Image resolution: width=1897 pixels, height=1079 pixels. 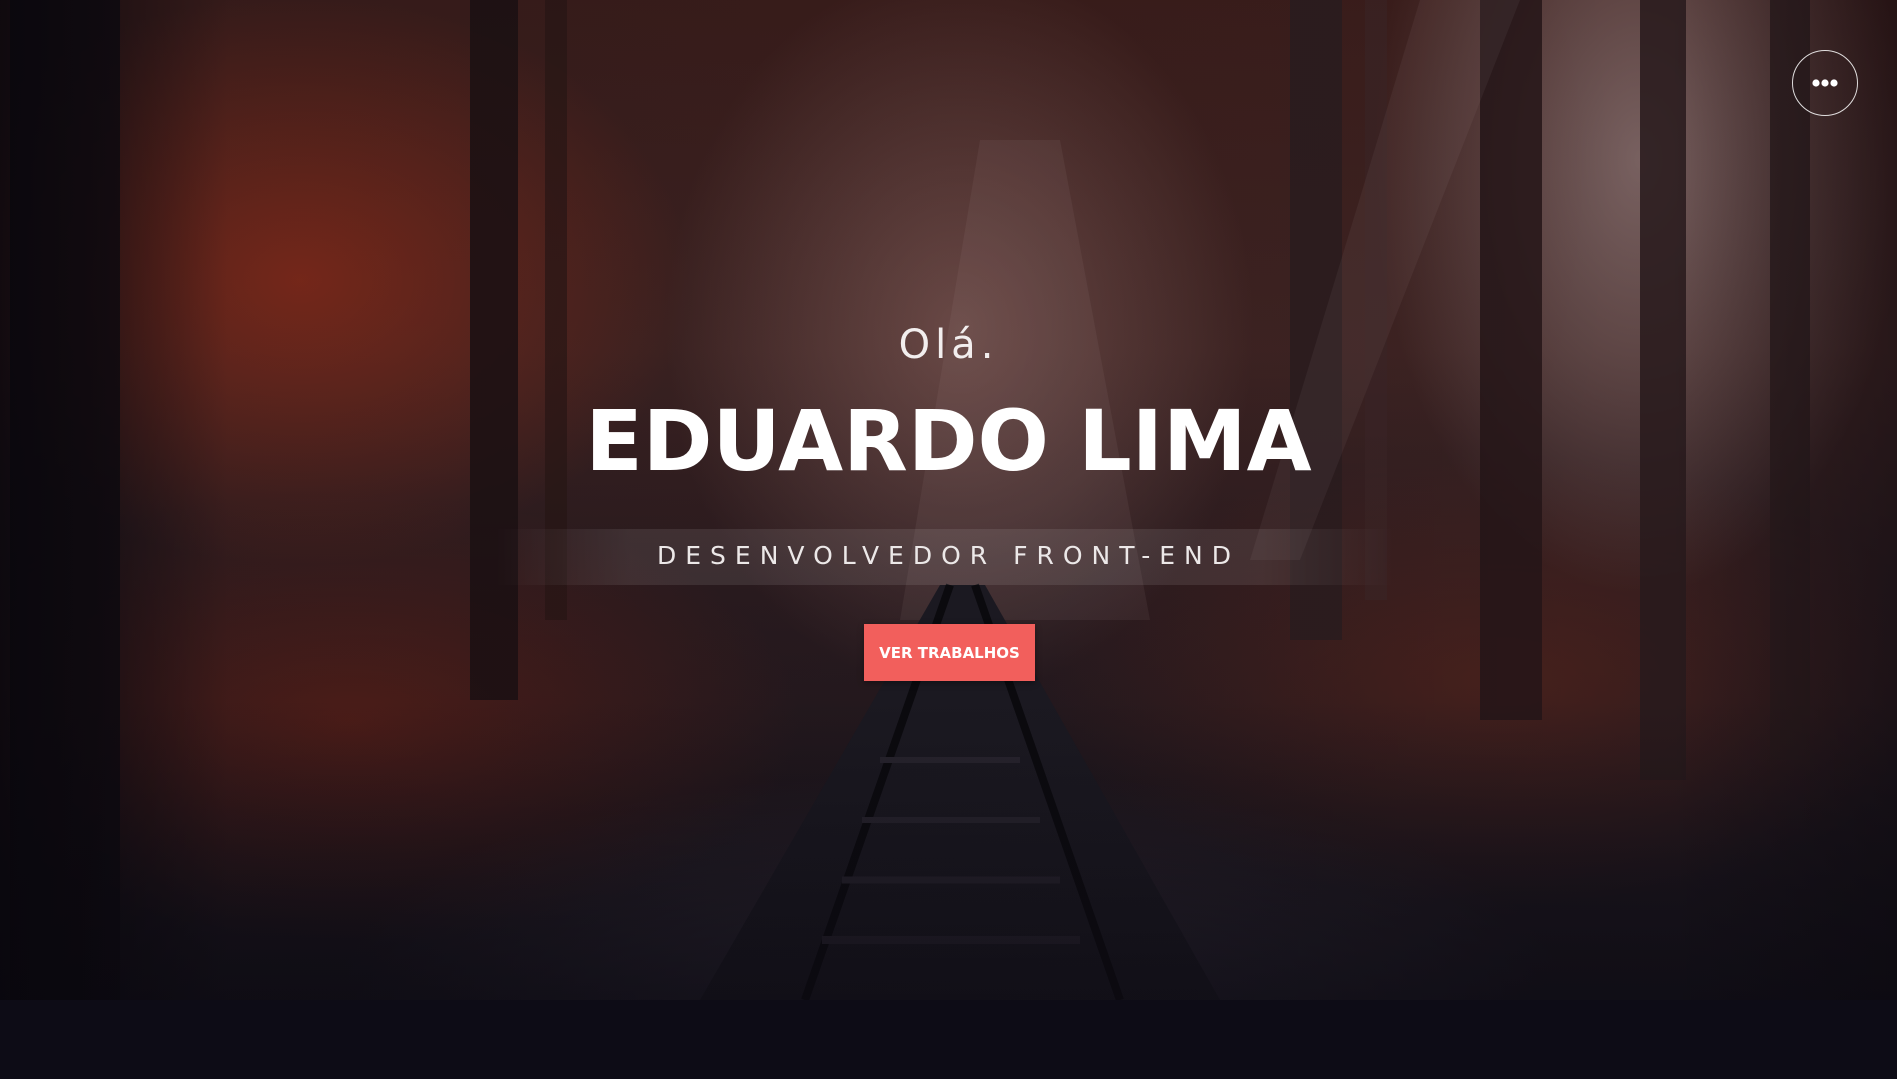 What do you see at coordinates (948, 441) in the screenshot?
I see `hero-name-heading: EDUARDO LIMA` at bounding box center [948, 441].